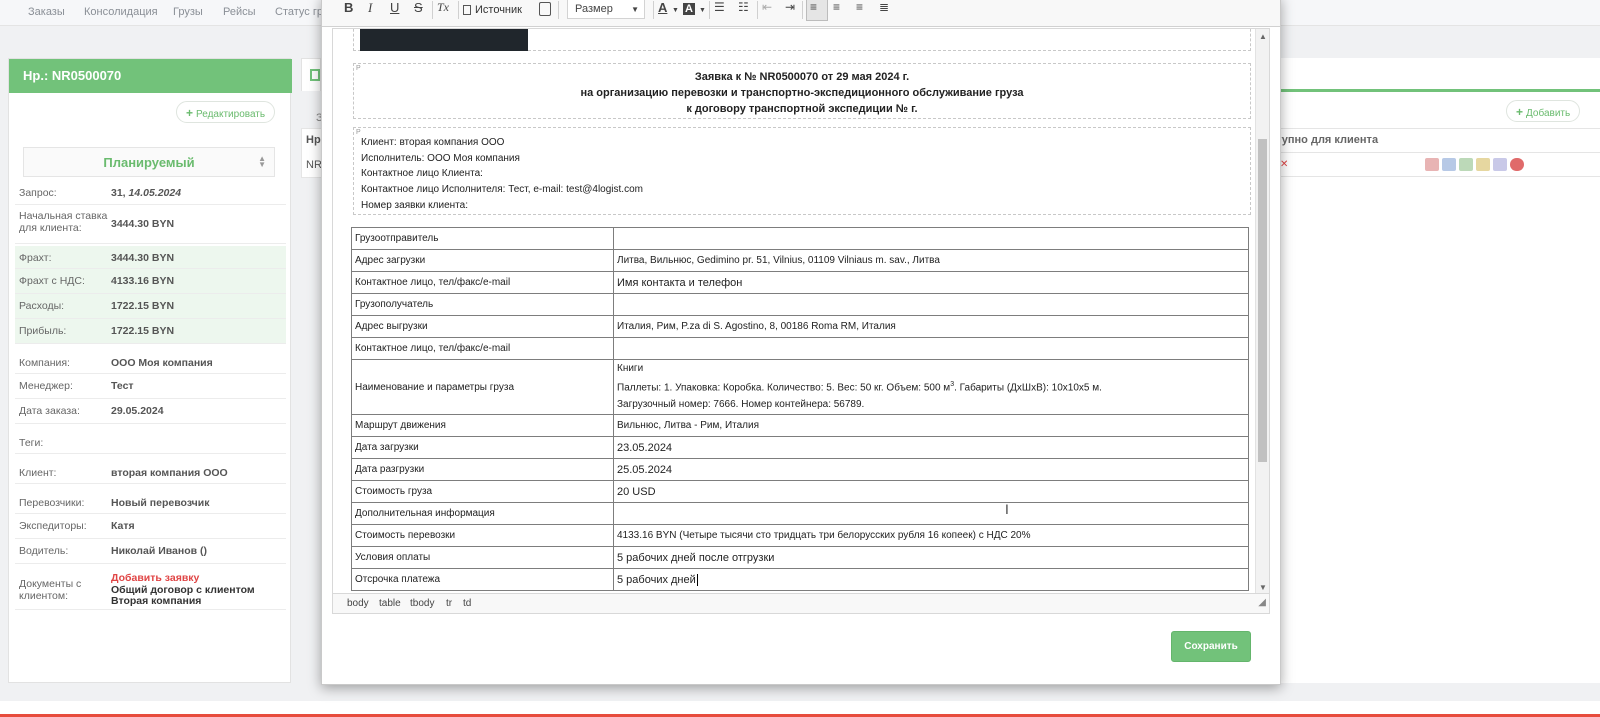 Image resolution: width=1600 pixels, height=717 pixels. Describe the element at coordinates (422, 603) in the screenshot. I see `path-tbody: tbody` at that location.